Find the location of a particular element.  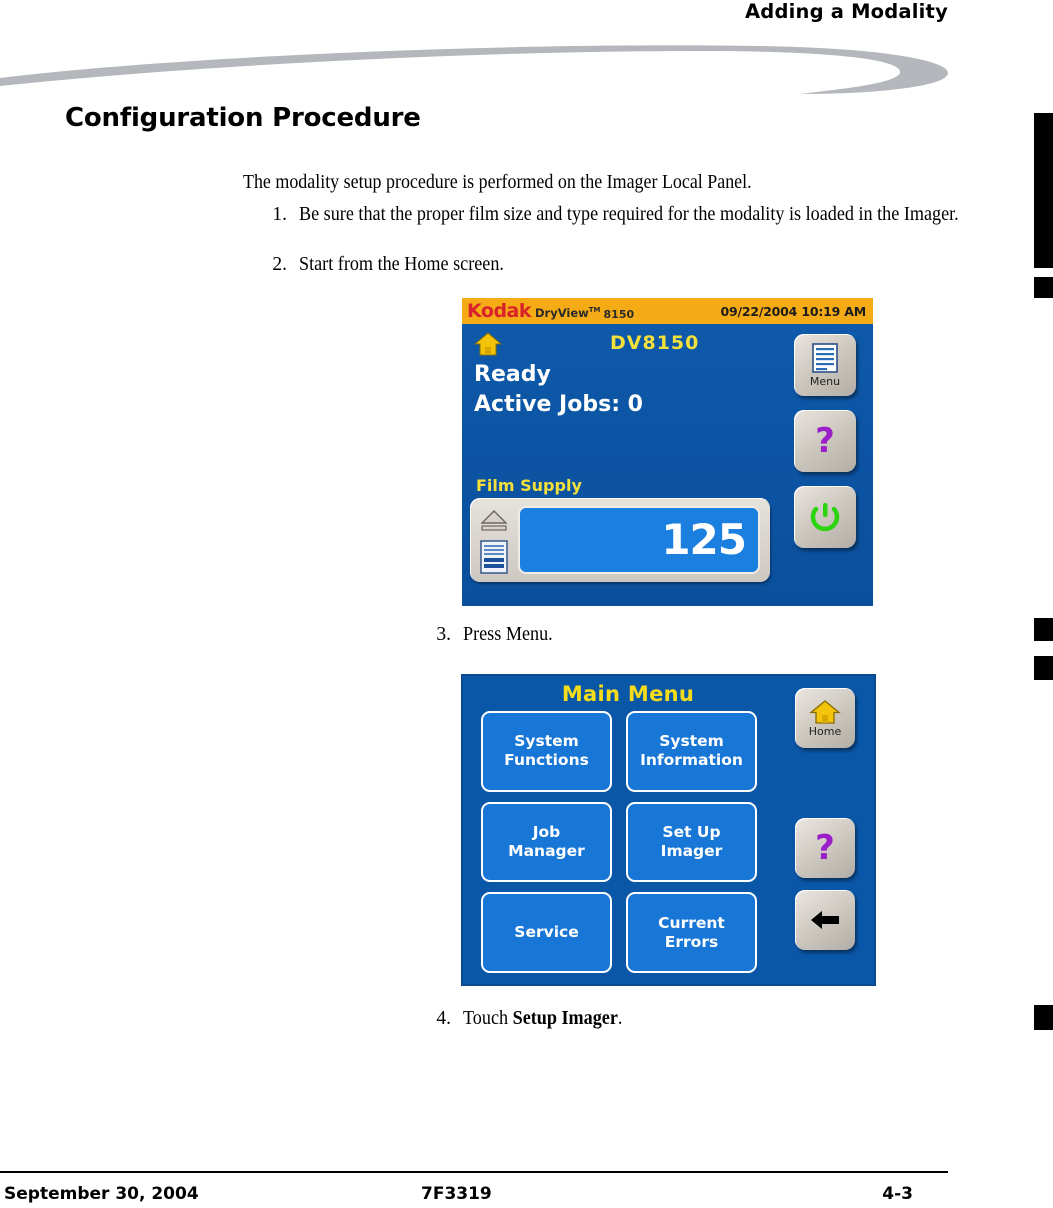

step-item-4: 4. Touch Setup Imager. is located at coordinates (725, 1018).